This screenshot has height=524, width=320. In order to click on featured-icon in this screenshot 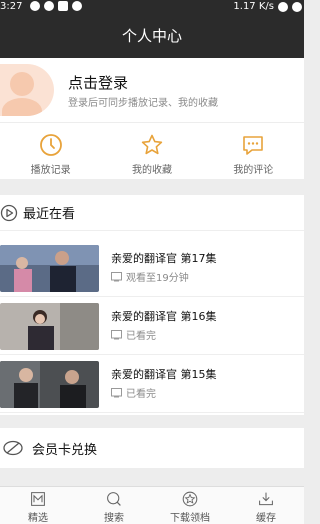, I will do `click(38, 499)`.